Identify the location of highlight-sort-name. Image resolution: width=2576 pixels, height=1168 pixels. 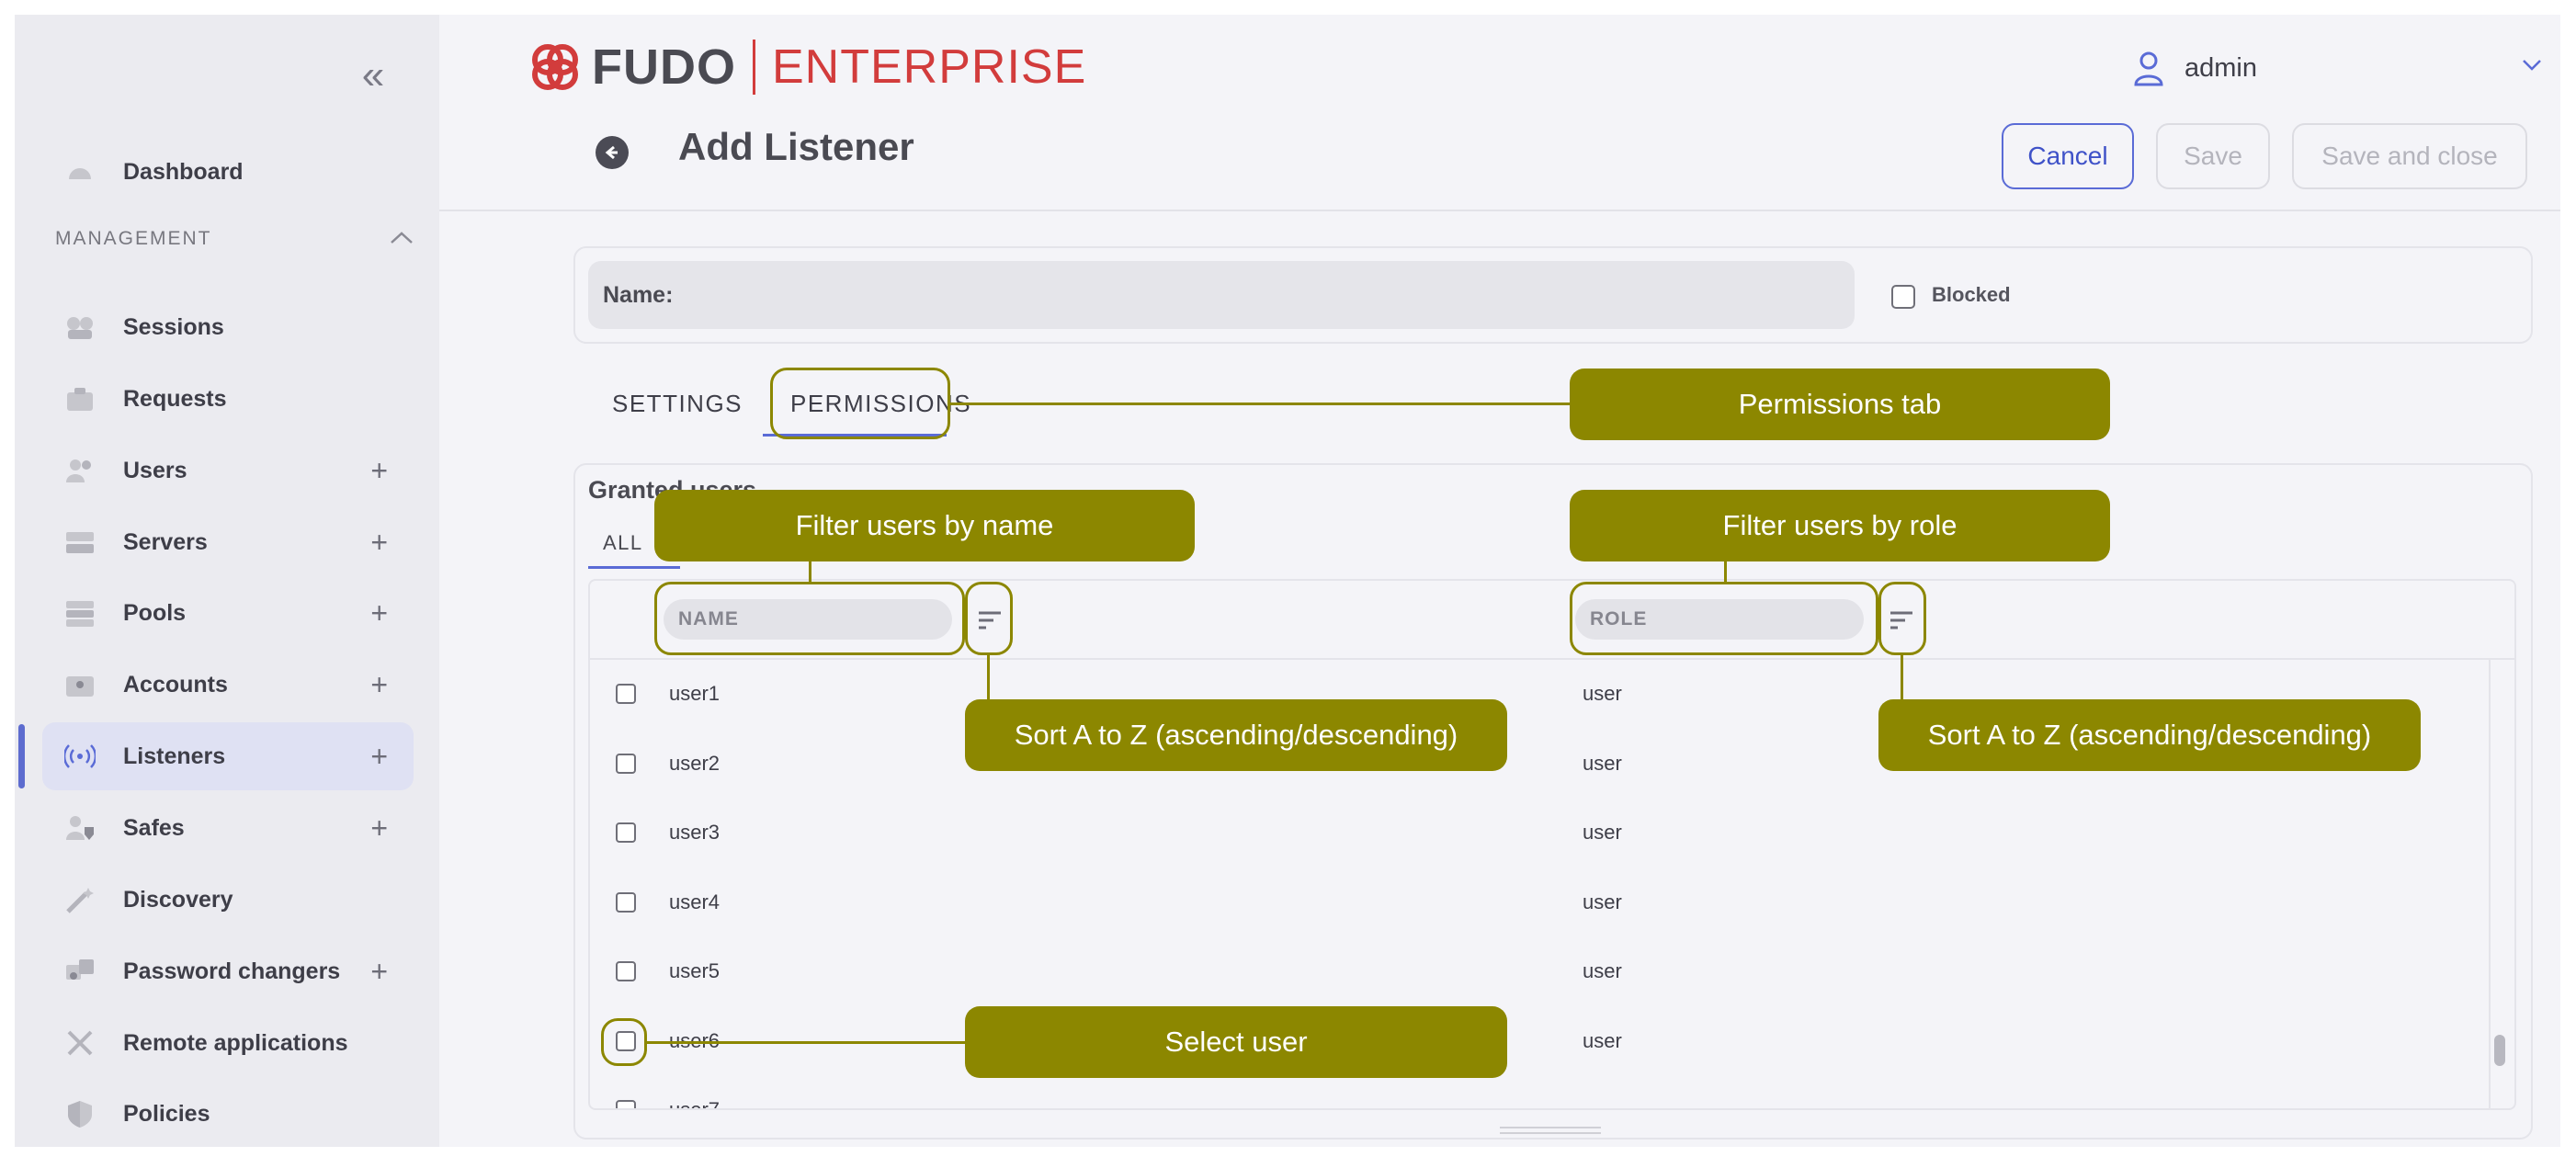
(989, 618).